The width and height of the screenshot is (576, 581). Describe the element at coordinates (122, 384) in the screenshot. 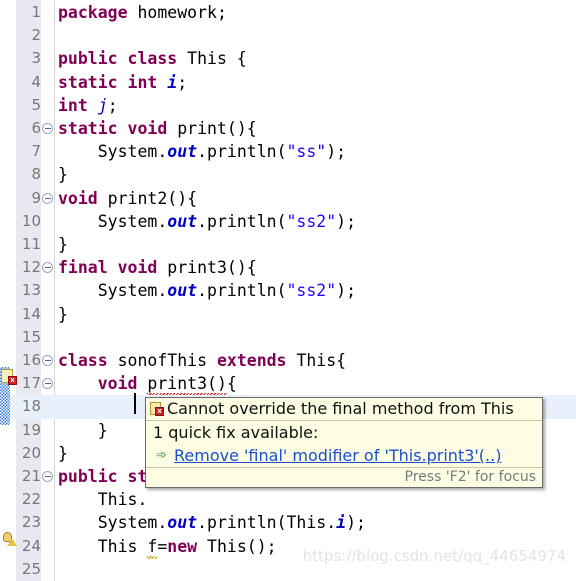

I see `code-token: void` at that location.